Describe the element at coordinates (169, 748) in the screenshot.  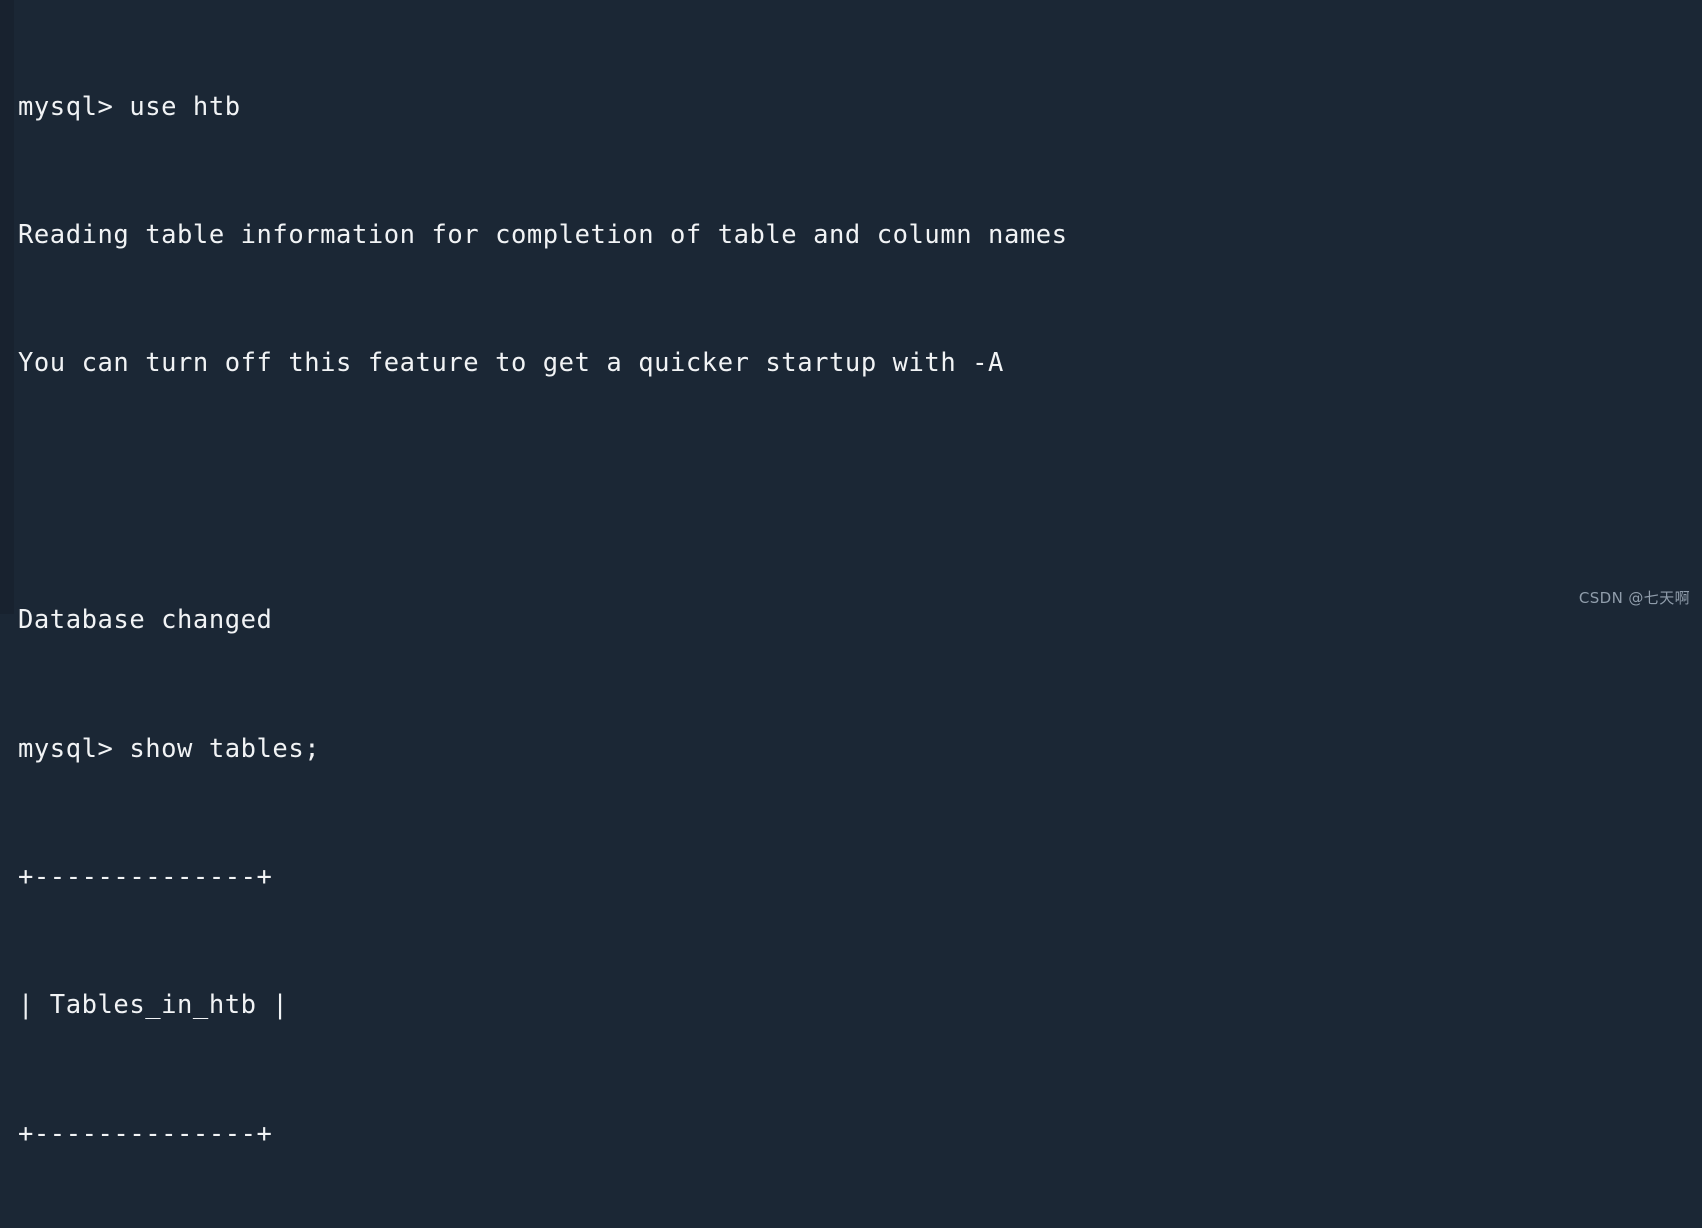
I see `terminal-line: mysql> show tables;` at that location.